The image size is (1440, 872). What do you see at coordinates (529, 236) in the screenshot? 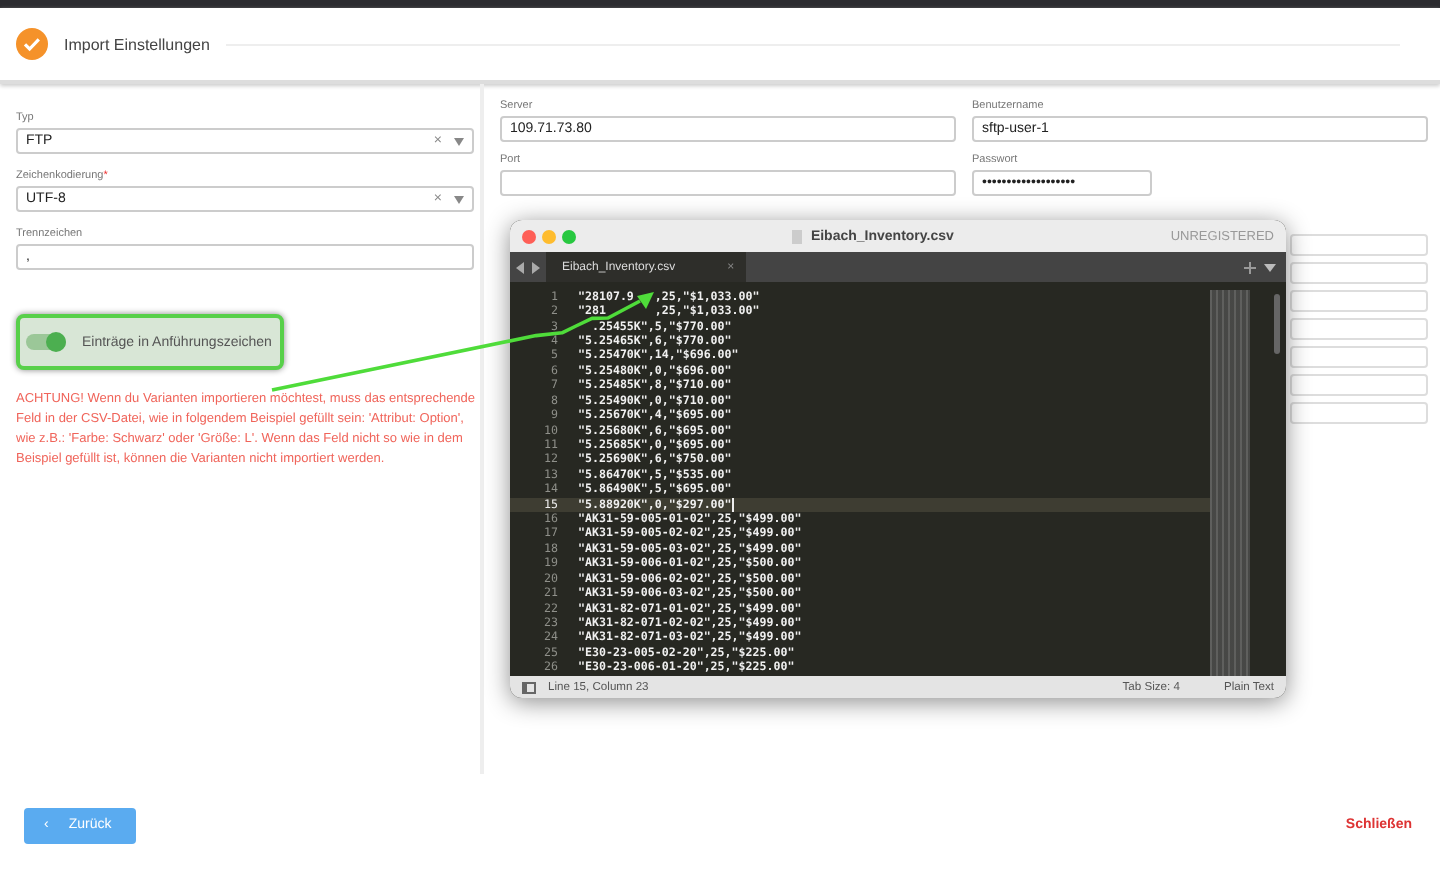
I see `close-dot` at bounding box center [529, 236].